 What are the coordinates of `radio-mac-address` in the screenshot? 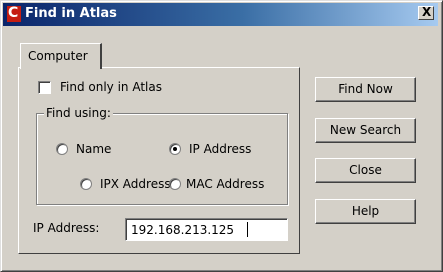 It's located at (175, 184).